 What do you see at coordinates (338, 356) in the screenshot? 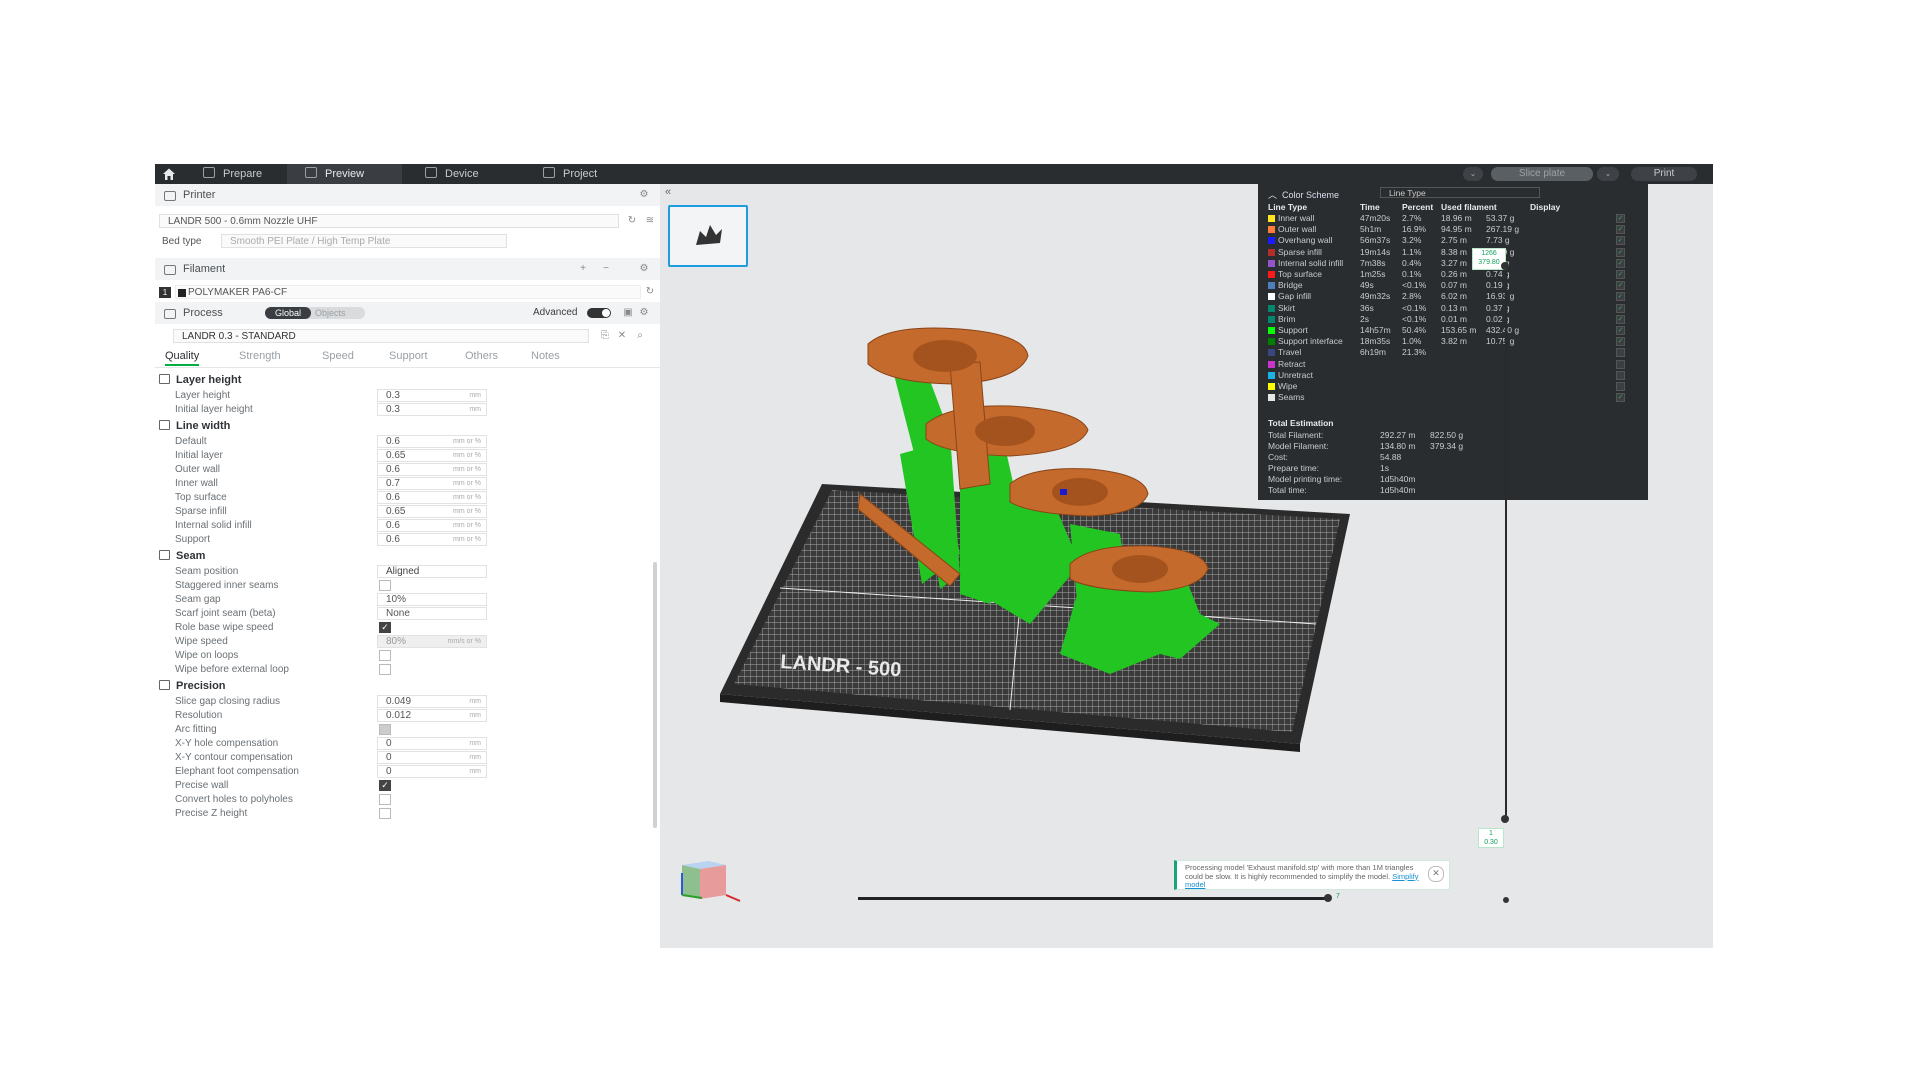
I see `tab-speed: Speed` at bounding box center [338, 356].